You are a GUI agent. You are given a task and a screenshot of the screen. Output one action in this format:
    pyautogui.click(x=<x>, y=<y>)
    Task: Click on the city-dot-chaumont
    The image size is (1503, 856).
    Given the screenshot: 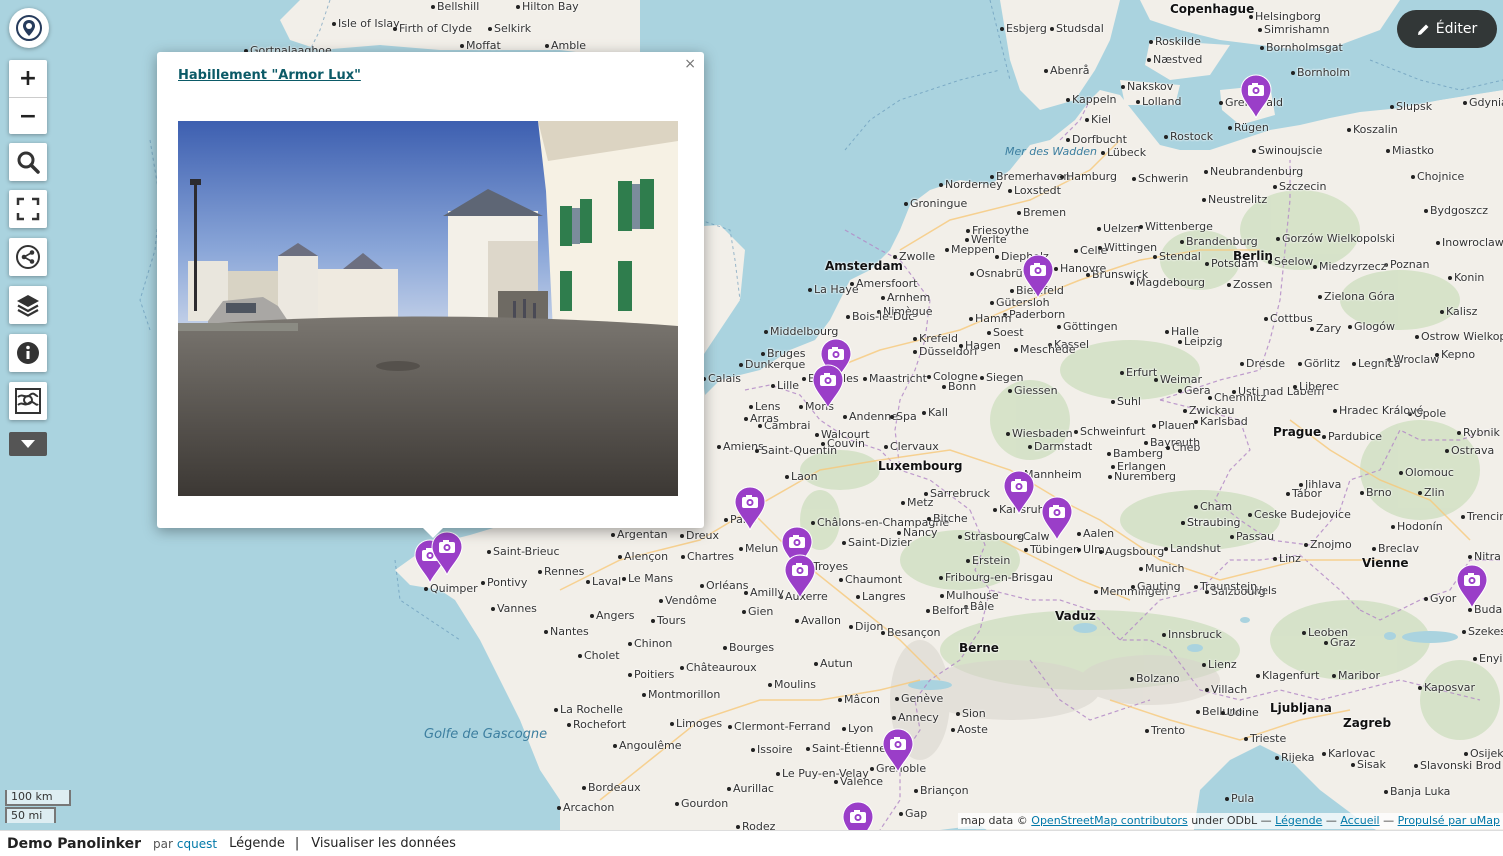 What is the action you would take?
    pyautogui.click(x=841, y=580)
    